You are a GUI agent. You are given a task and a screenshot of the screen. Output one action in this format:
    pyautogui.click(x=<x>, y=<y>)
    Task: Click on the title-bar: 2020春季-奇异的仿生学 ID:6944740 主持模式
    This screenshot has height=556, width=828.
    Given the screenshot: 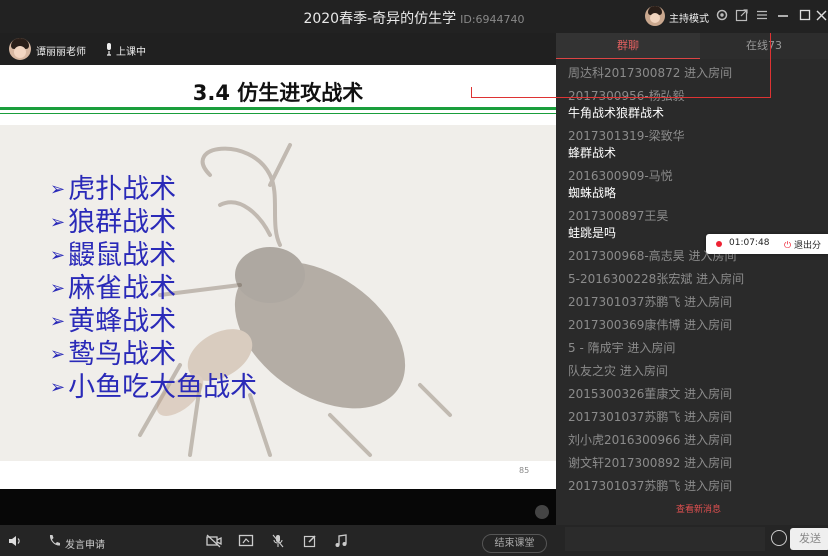 What is the action you would take?
    pyautogui.click(x=414, y=16)
    